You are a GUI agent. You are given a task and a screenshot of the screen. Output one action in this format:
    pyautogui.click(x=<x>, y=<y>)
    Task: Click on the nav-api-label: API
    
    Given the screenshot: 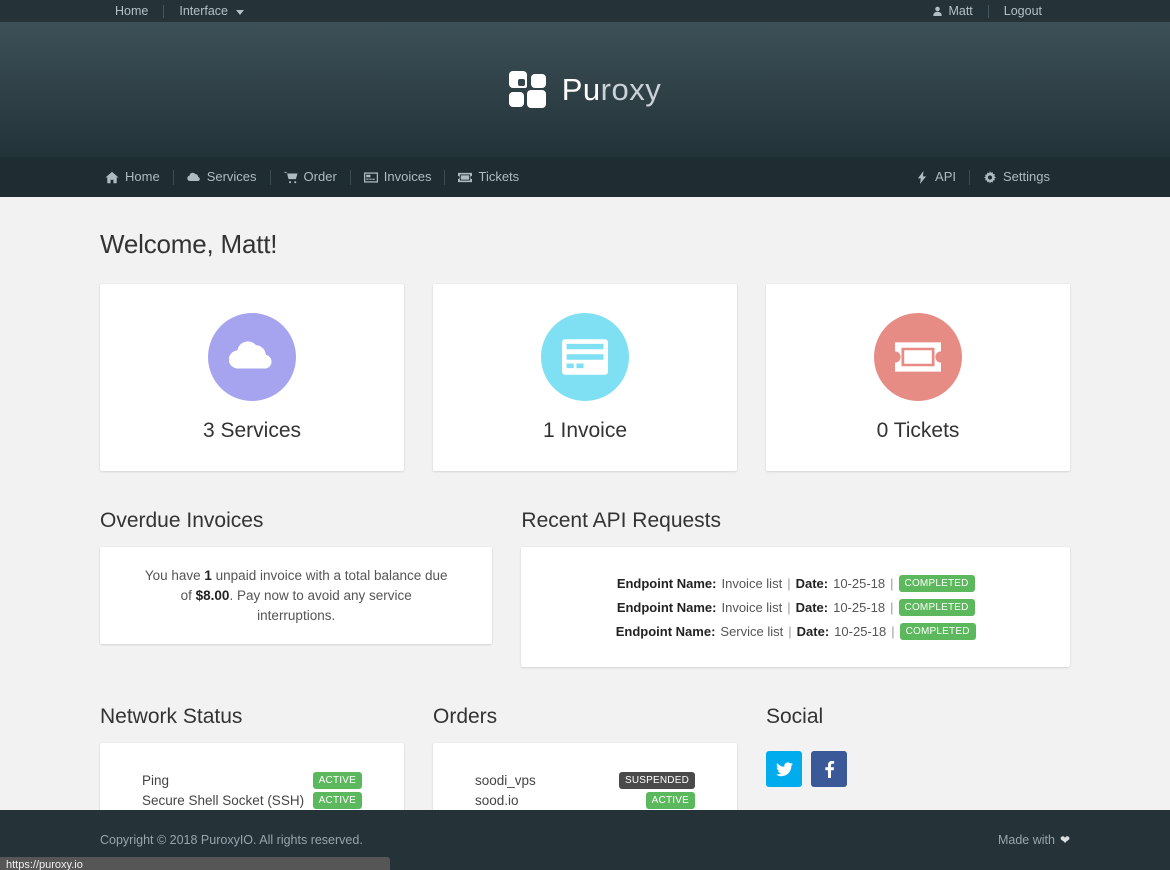 What is the action you would take?
    pyautogui.click(x=946, y=176)
    